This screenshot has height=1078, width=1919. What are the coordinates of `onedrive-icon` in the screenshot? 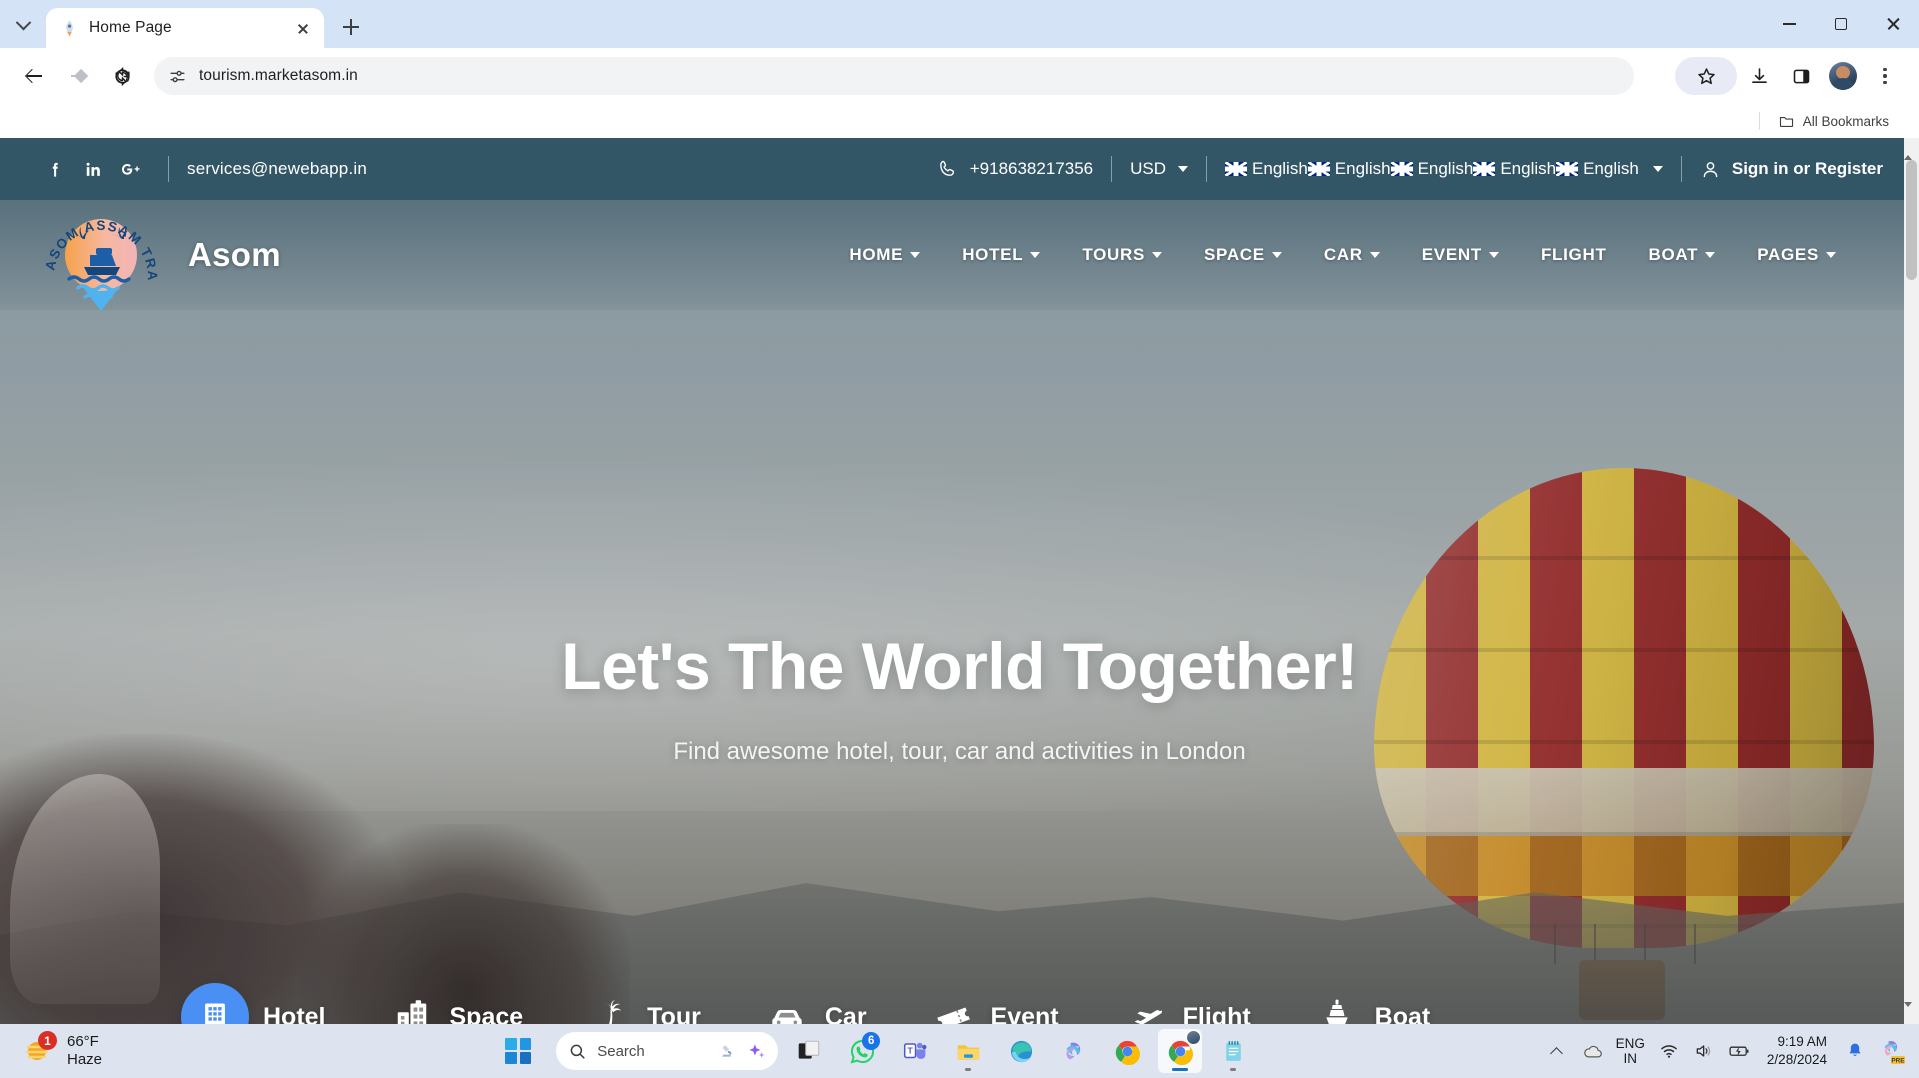 It's located at (1592, 1051).